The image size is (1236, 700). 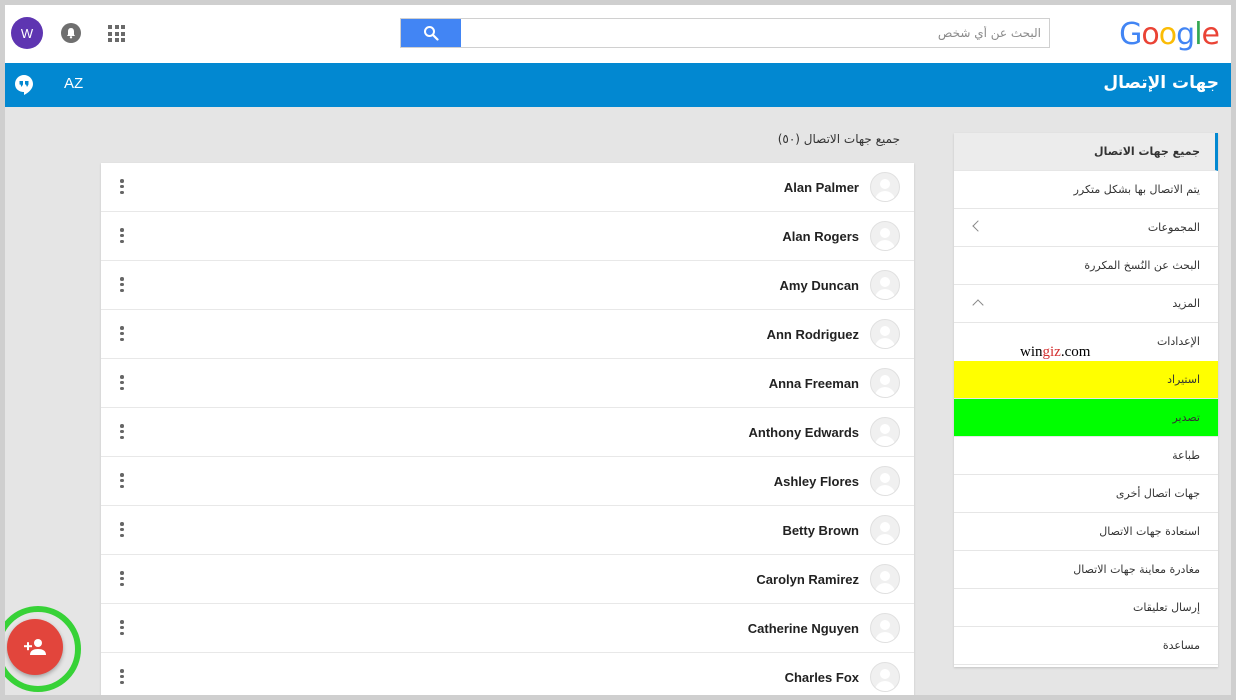 What do you see at coordinates (1130, 34) in the screenshot?
I see `logo-letter: G` at bounding box center [1130, 34].